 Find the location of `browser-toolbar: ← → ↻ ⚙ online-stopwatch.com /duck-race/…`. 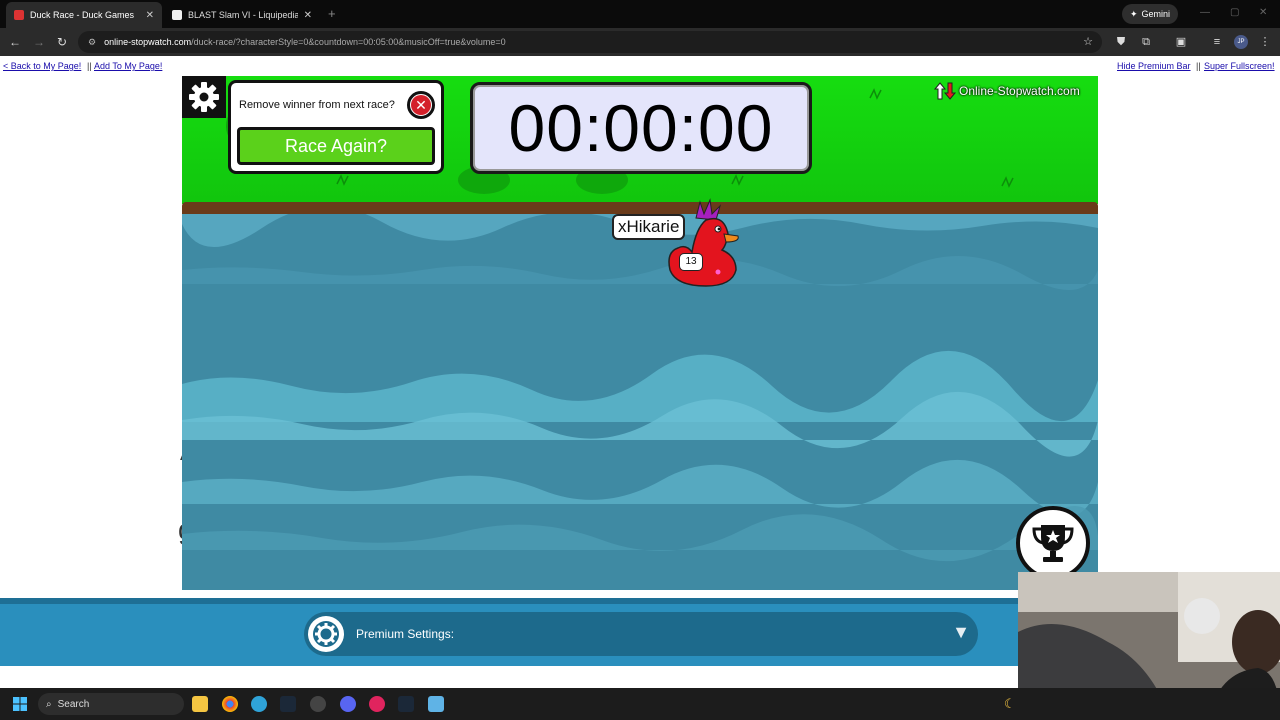

browser-toolbar: ← → ↻ ⚙ online-stopwatch.com /duck-race/… is located at coordinates (640, 42).